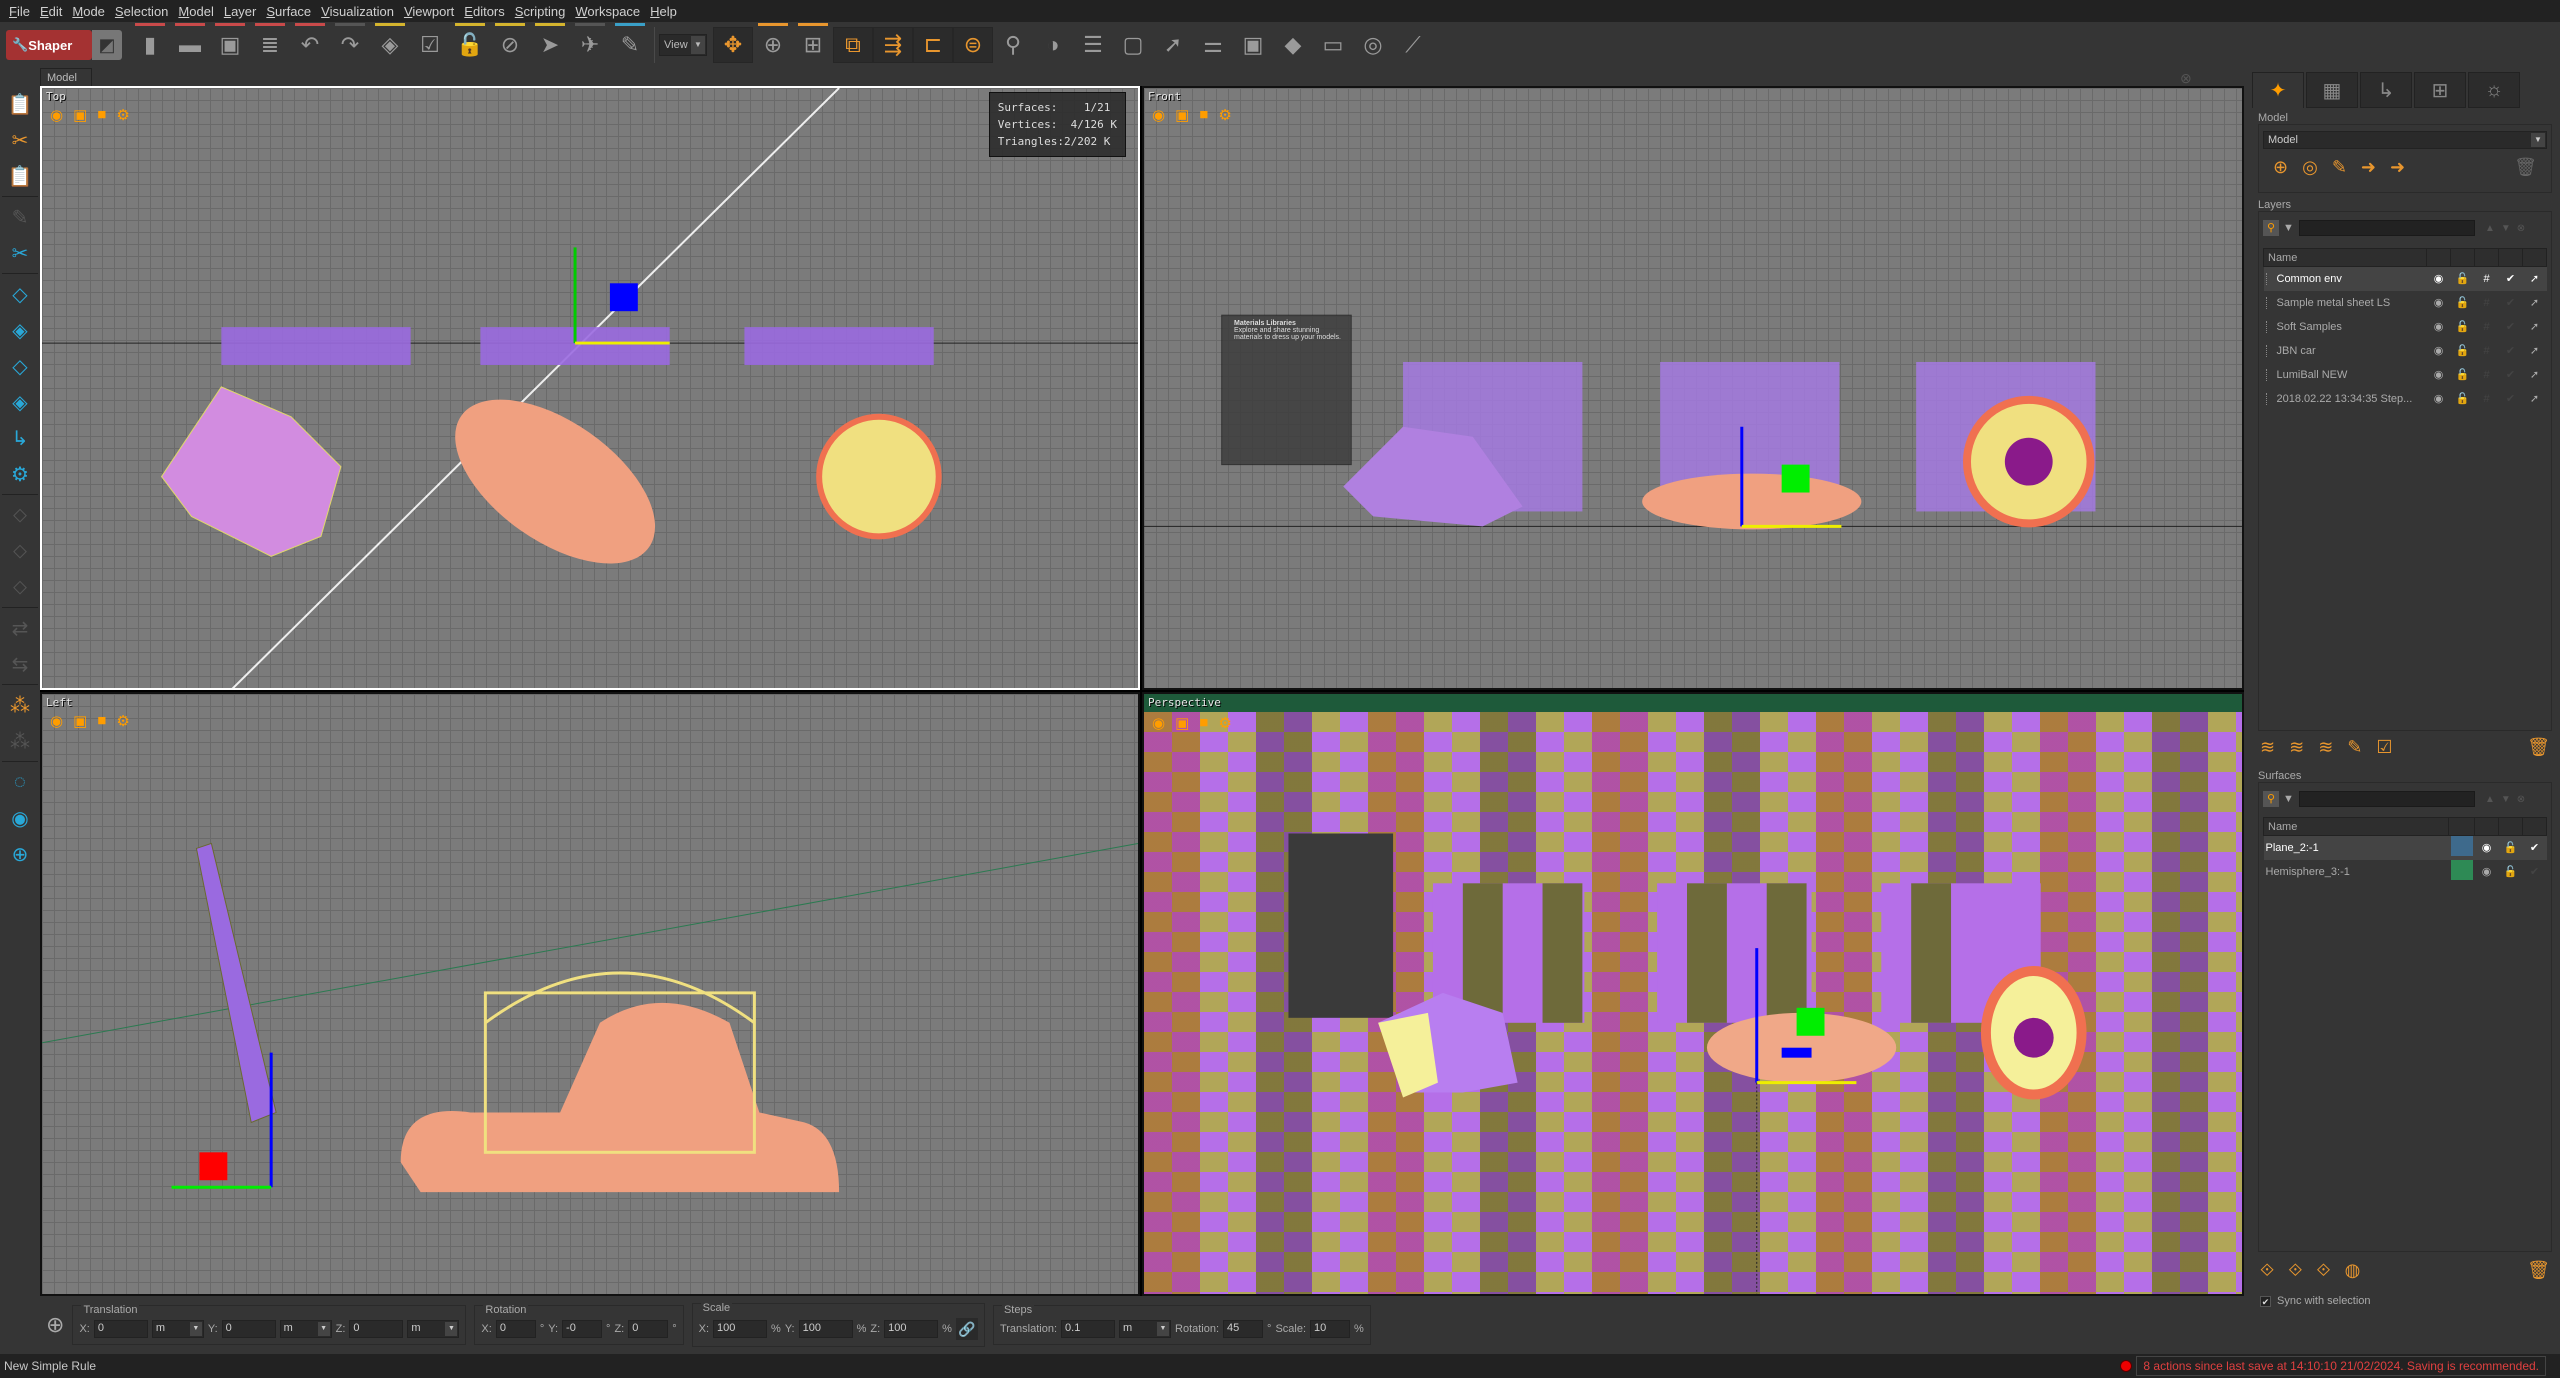 This screenshot has height=1378, width=2560. What do you see at coordinates (1173, 45) in the screenshot?
I see `cursor-button: ➚` at bounding box center [1173, 45].